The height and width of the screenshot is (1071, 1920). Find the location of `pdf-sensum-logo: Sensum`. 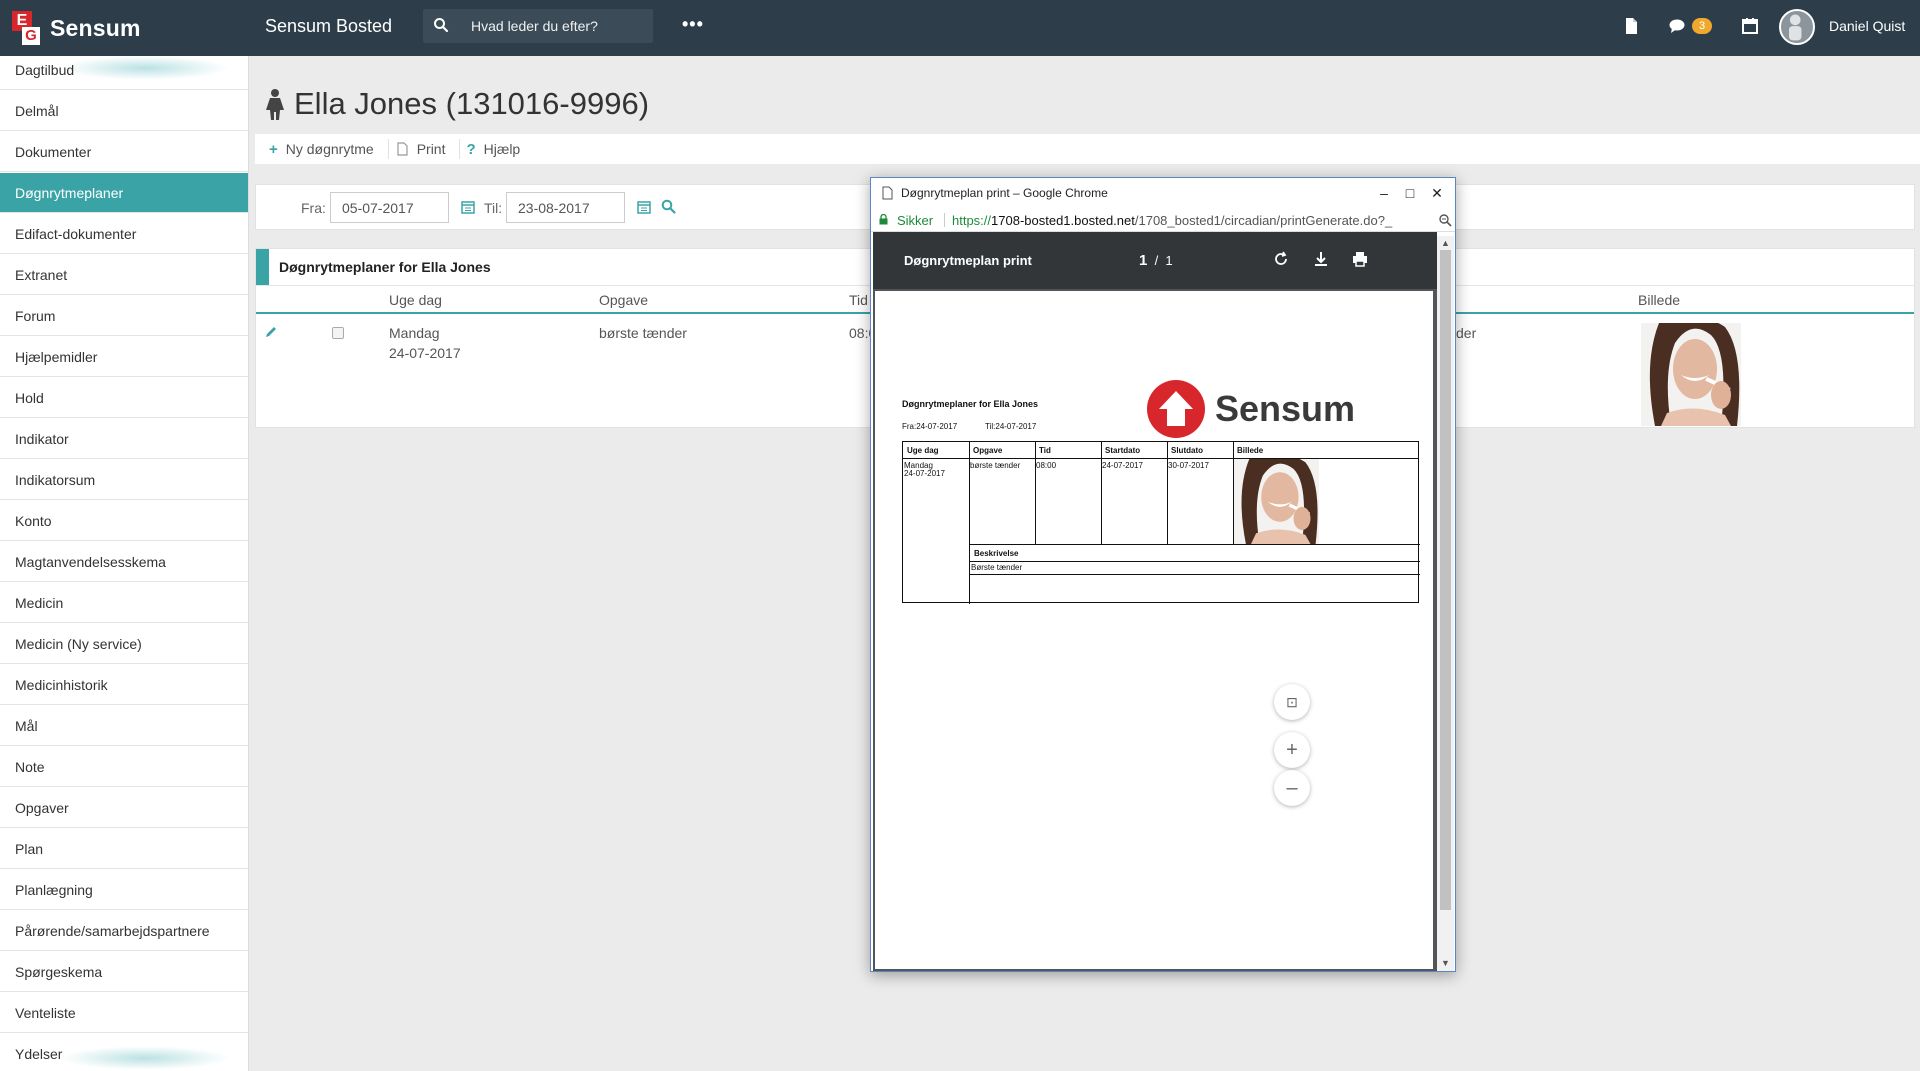

pdf-sensum-logo: Sensum is located at coordinates (1251, 409).